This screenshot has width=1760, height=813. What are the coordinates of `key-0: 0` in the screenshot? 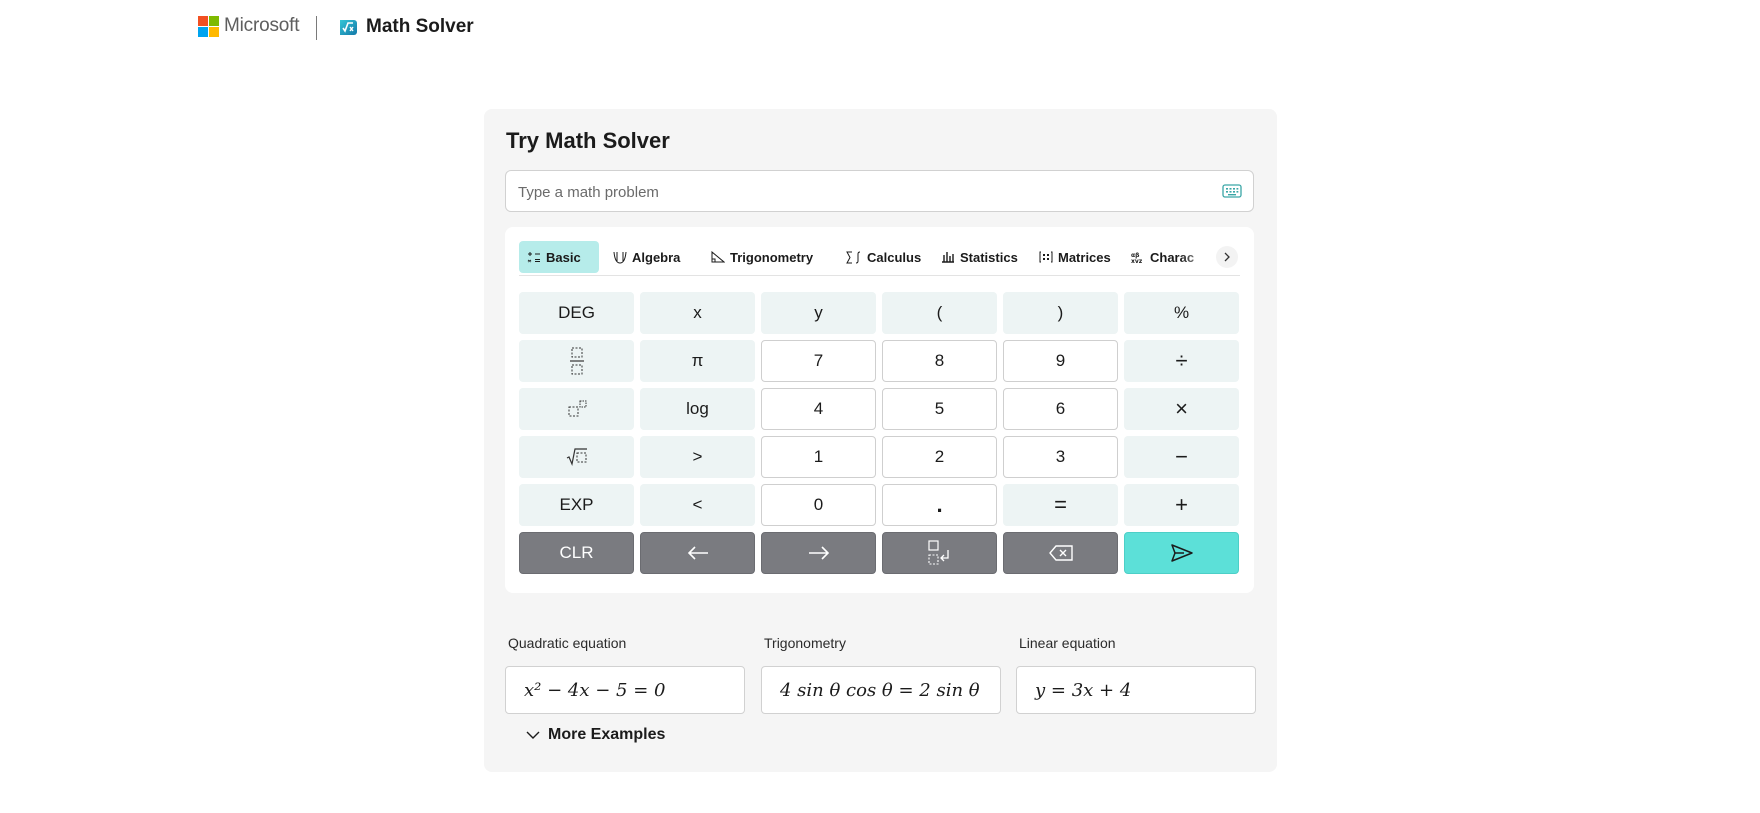 It's located at (818, 505).